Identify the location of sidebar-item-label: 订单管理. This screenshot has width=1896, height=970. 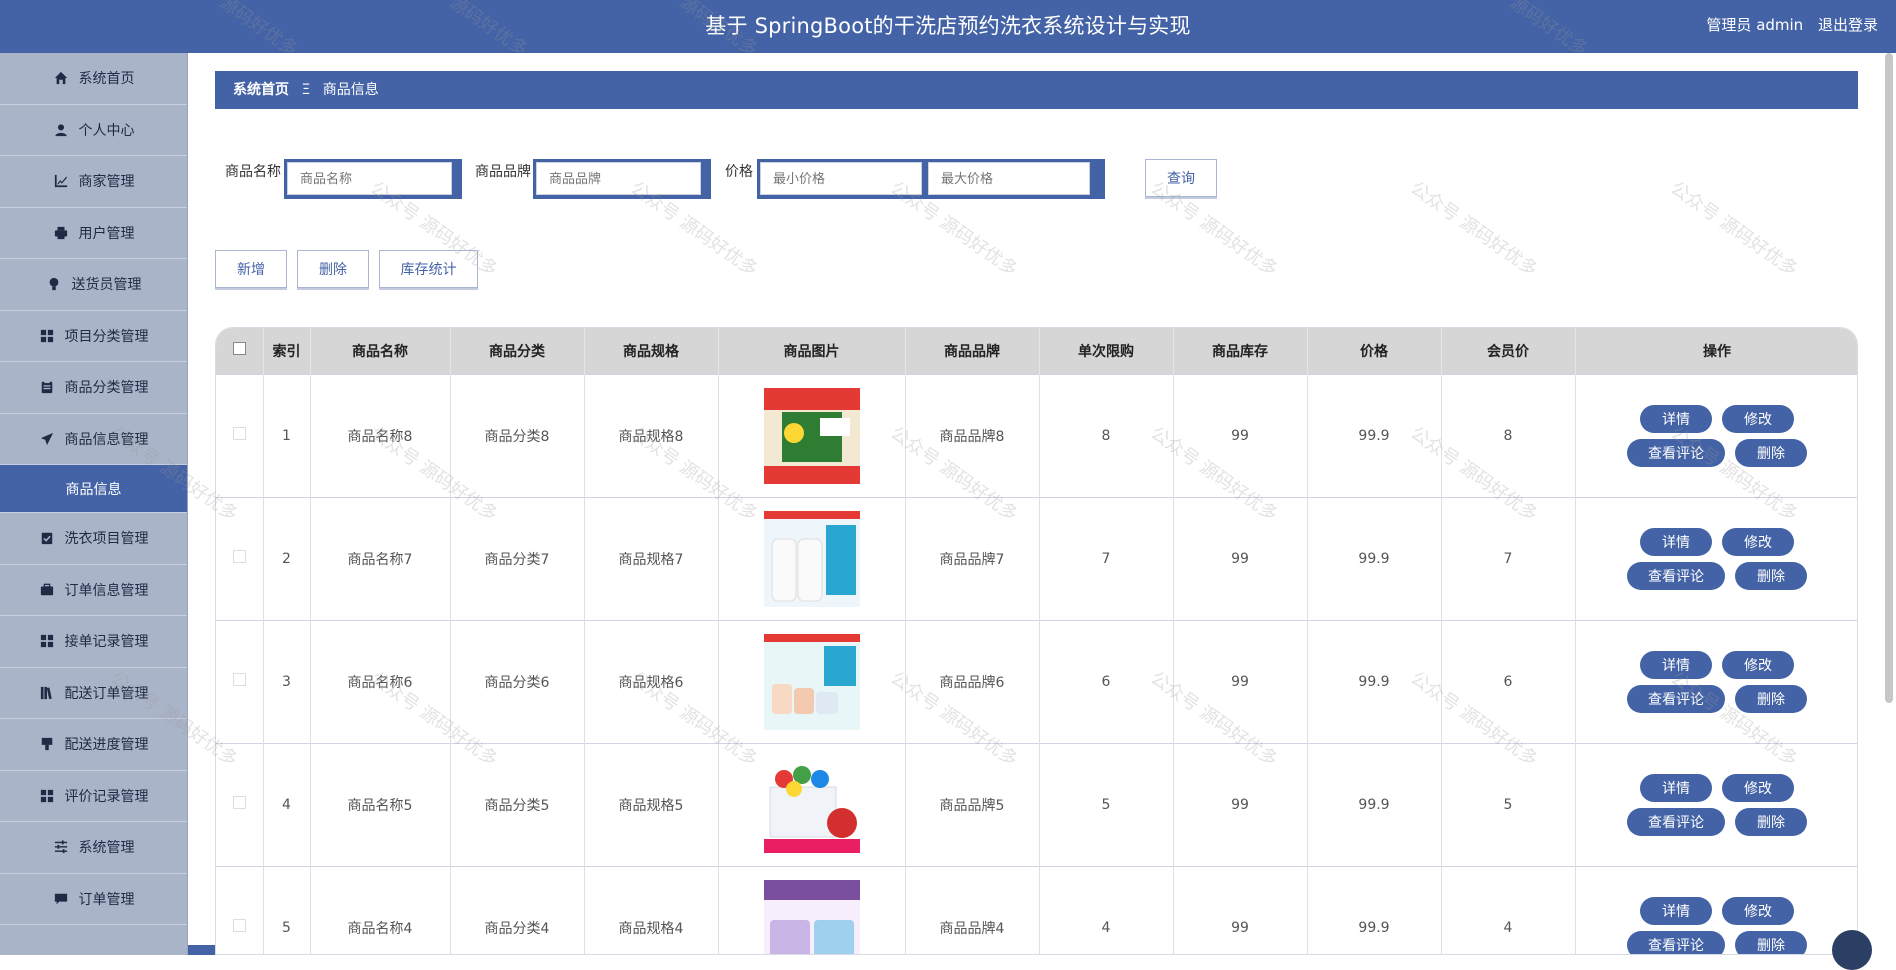
(106, 899).